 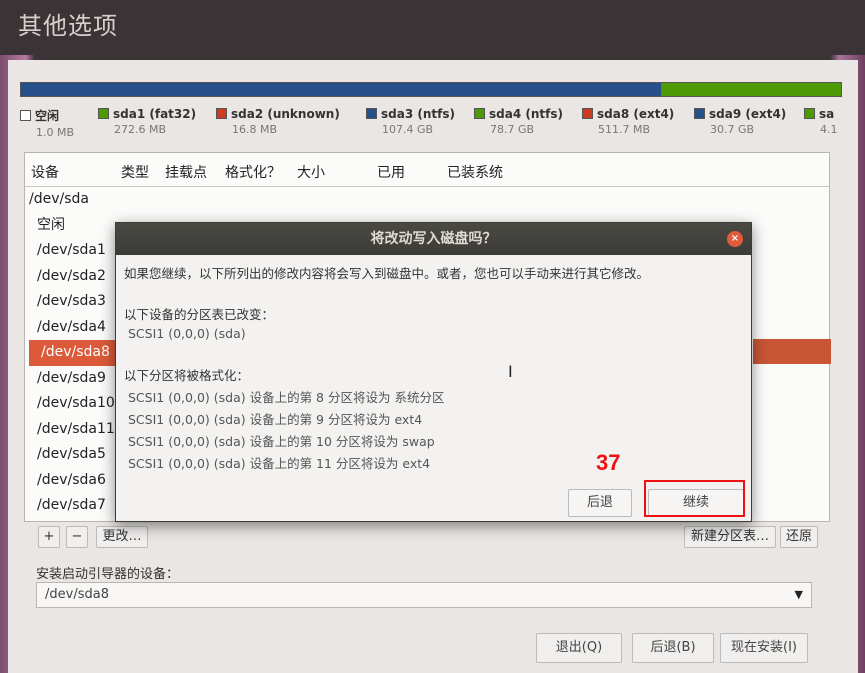 What do you see at coordinates (135, 172) in the screenshot?
I see `column-header-type: 类型` at bounding box center [135, 172].